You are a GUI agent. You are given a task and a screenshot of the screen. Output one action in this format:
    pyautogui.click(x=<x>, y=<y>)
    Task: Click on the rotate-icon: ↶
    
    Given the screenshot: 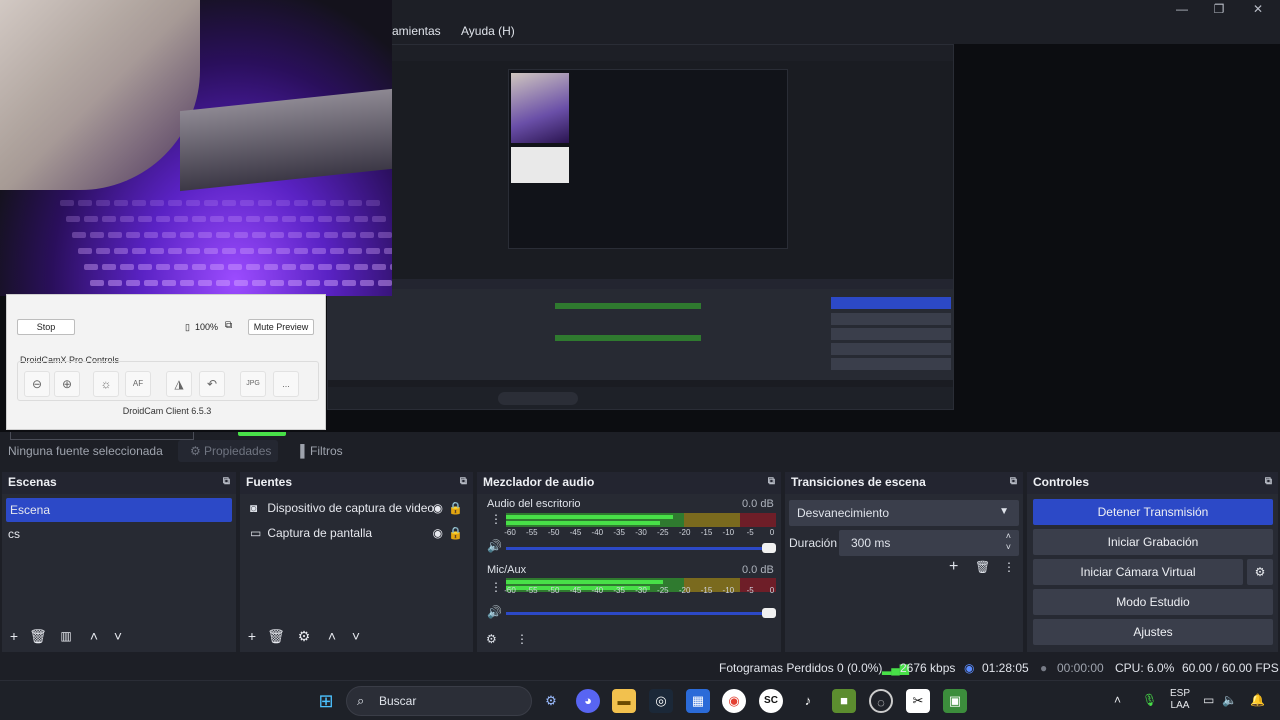 What is the action you would take?
    pyautogui.click(x=212, y=384)
    